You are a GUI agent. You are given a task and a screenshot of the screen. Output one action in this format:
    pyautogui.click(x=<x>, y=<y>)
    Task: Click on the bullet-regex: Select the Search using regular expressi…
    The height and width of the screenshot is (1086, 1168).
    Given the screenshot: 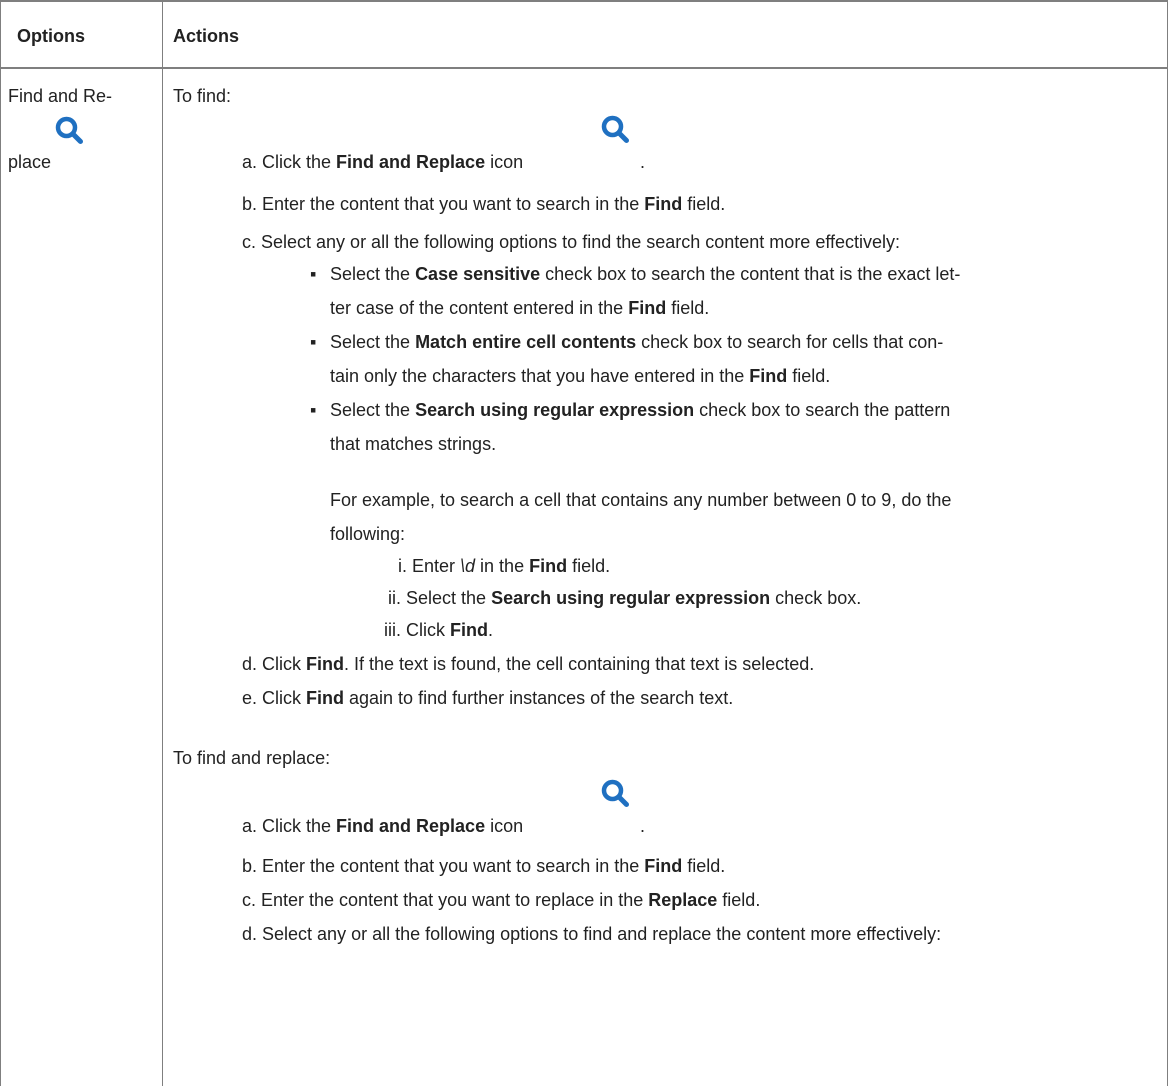 What is the action you would take?
    pyautogui.click(x=640, y=410)
    